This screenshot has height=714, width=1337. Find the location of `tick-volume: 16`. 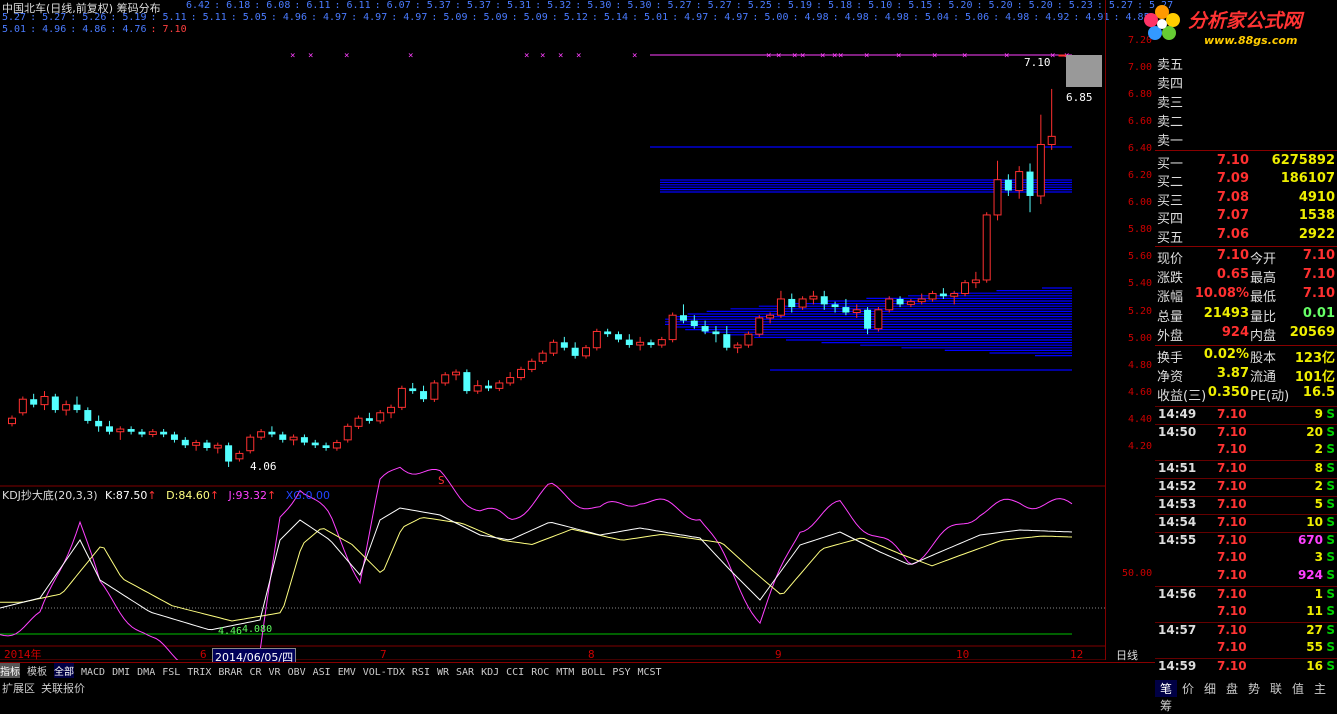

tick-volume: 16 is located at coordinates (1314, 666).